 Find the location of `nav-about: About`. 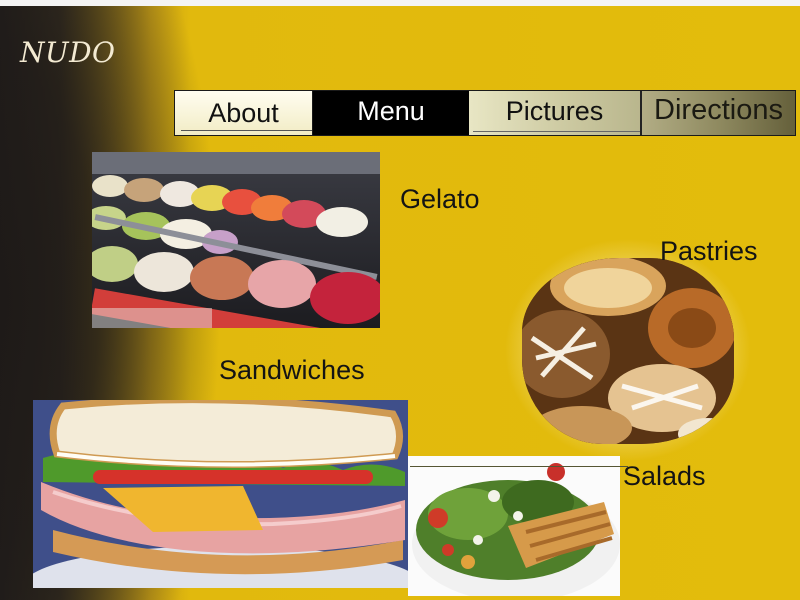

nav-about: About is located at coordinates (244, 113).